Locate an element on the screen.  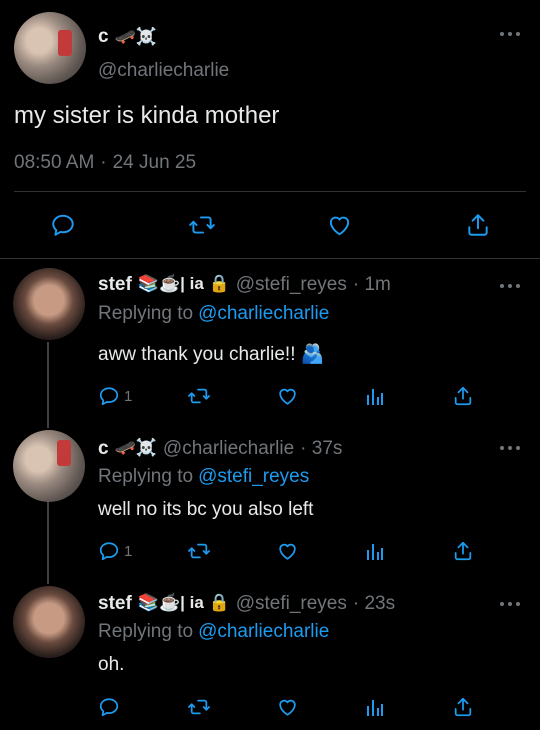
author-row: c 🛹☠️ @charliecharlie · 37s is located at coordinates (220, 449).